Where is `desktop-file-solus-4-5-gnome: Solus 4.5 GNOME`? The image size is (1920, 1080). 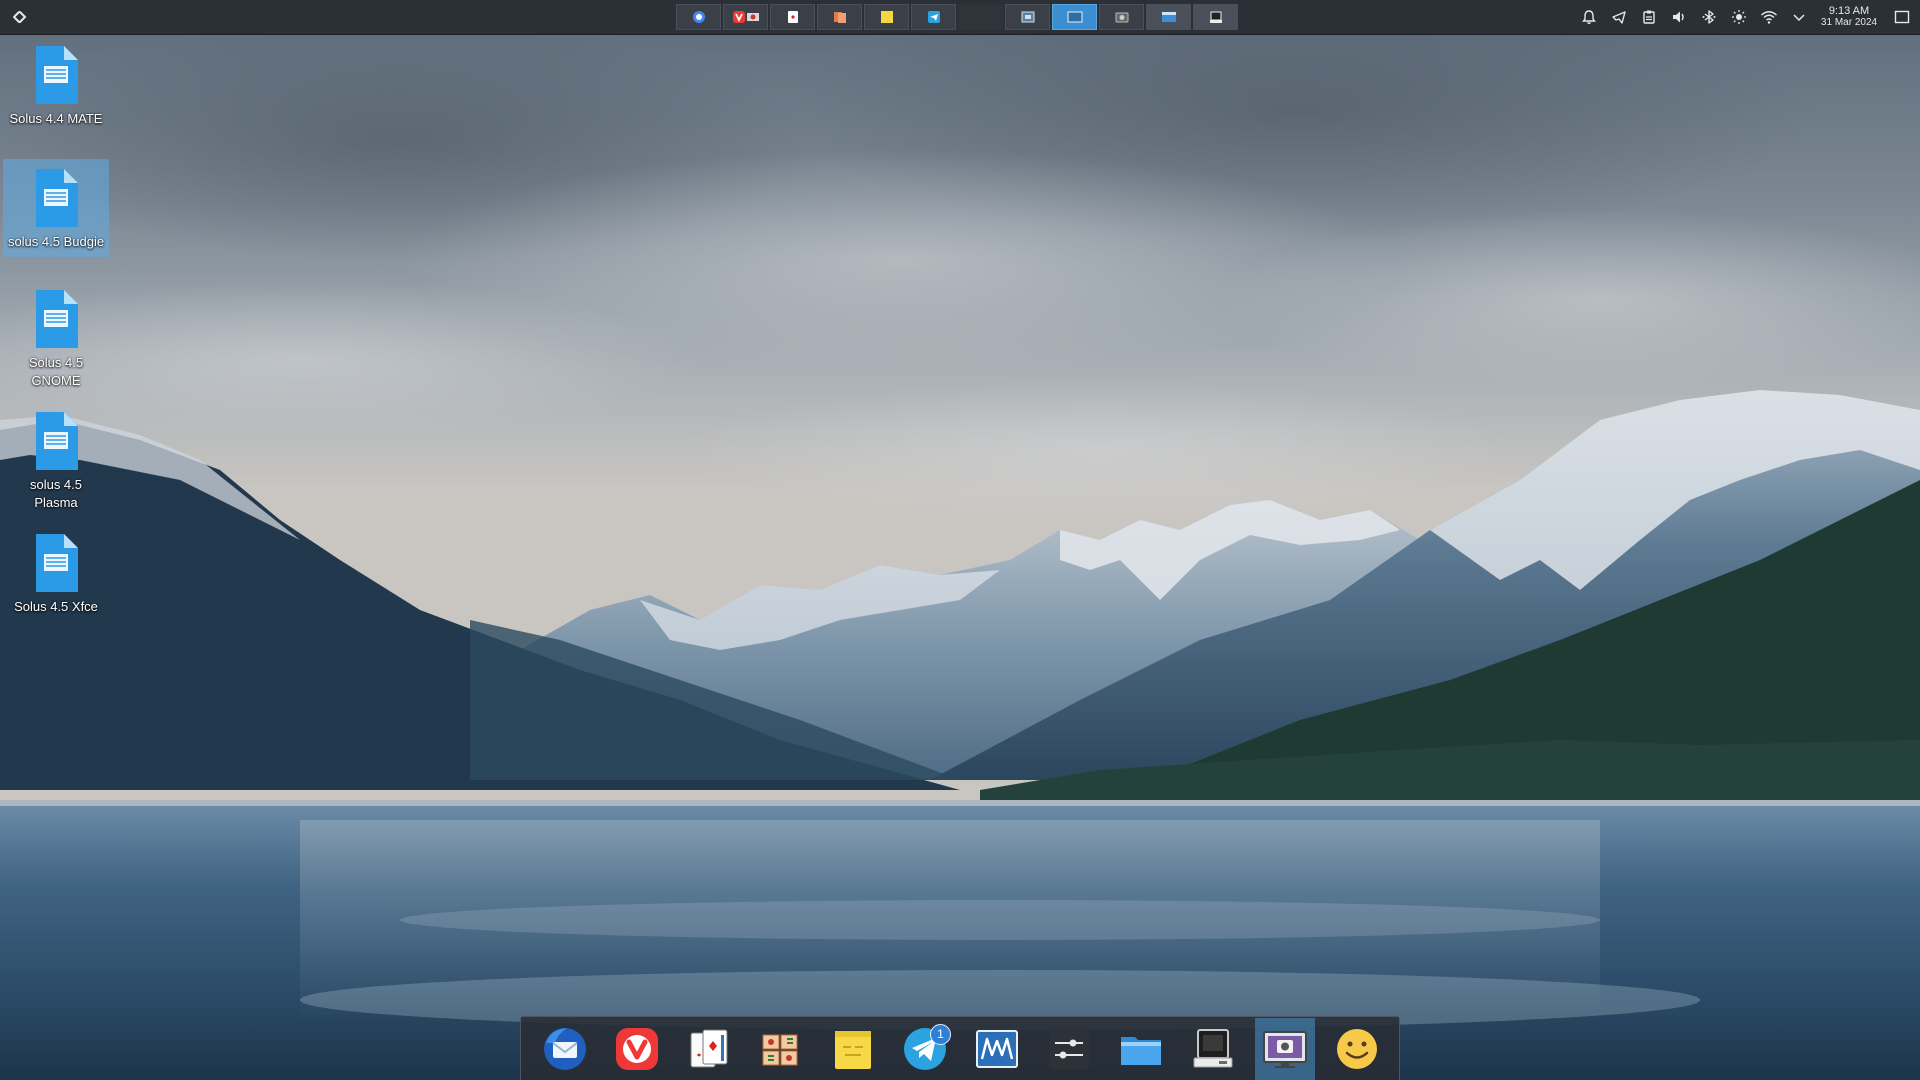 desktop-file-solus-4-5-gnome: Solus 4.5 GNOME is located at coordinates (56, 338).